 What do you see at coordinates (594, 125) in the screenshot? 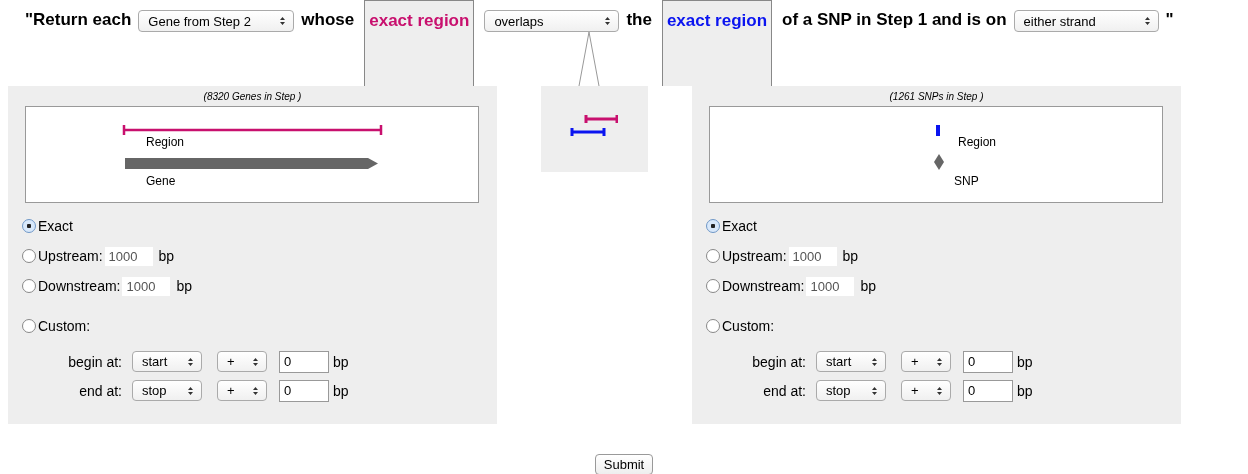
I see `overlap-icon` at bounding box center [594, 125].